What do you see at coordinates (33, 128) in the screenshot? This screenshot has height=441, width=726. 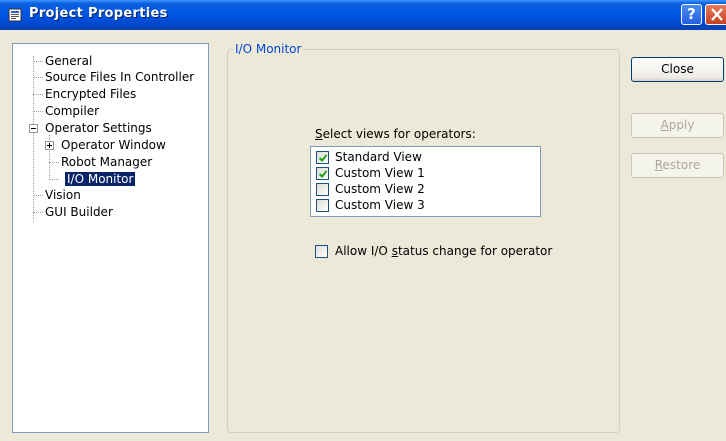 I see `collapse-operator-settings-icon` at bounding box center [33, 128].